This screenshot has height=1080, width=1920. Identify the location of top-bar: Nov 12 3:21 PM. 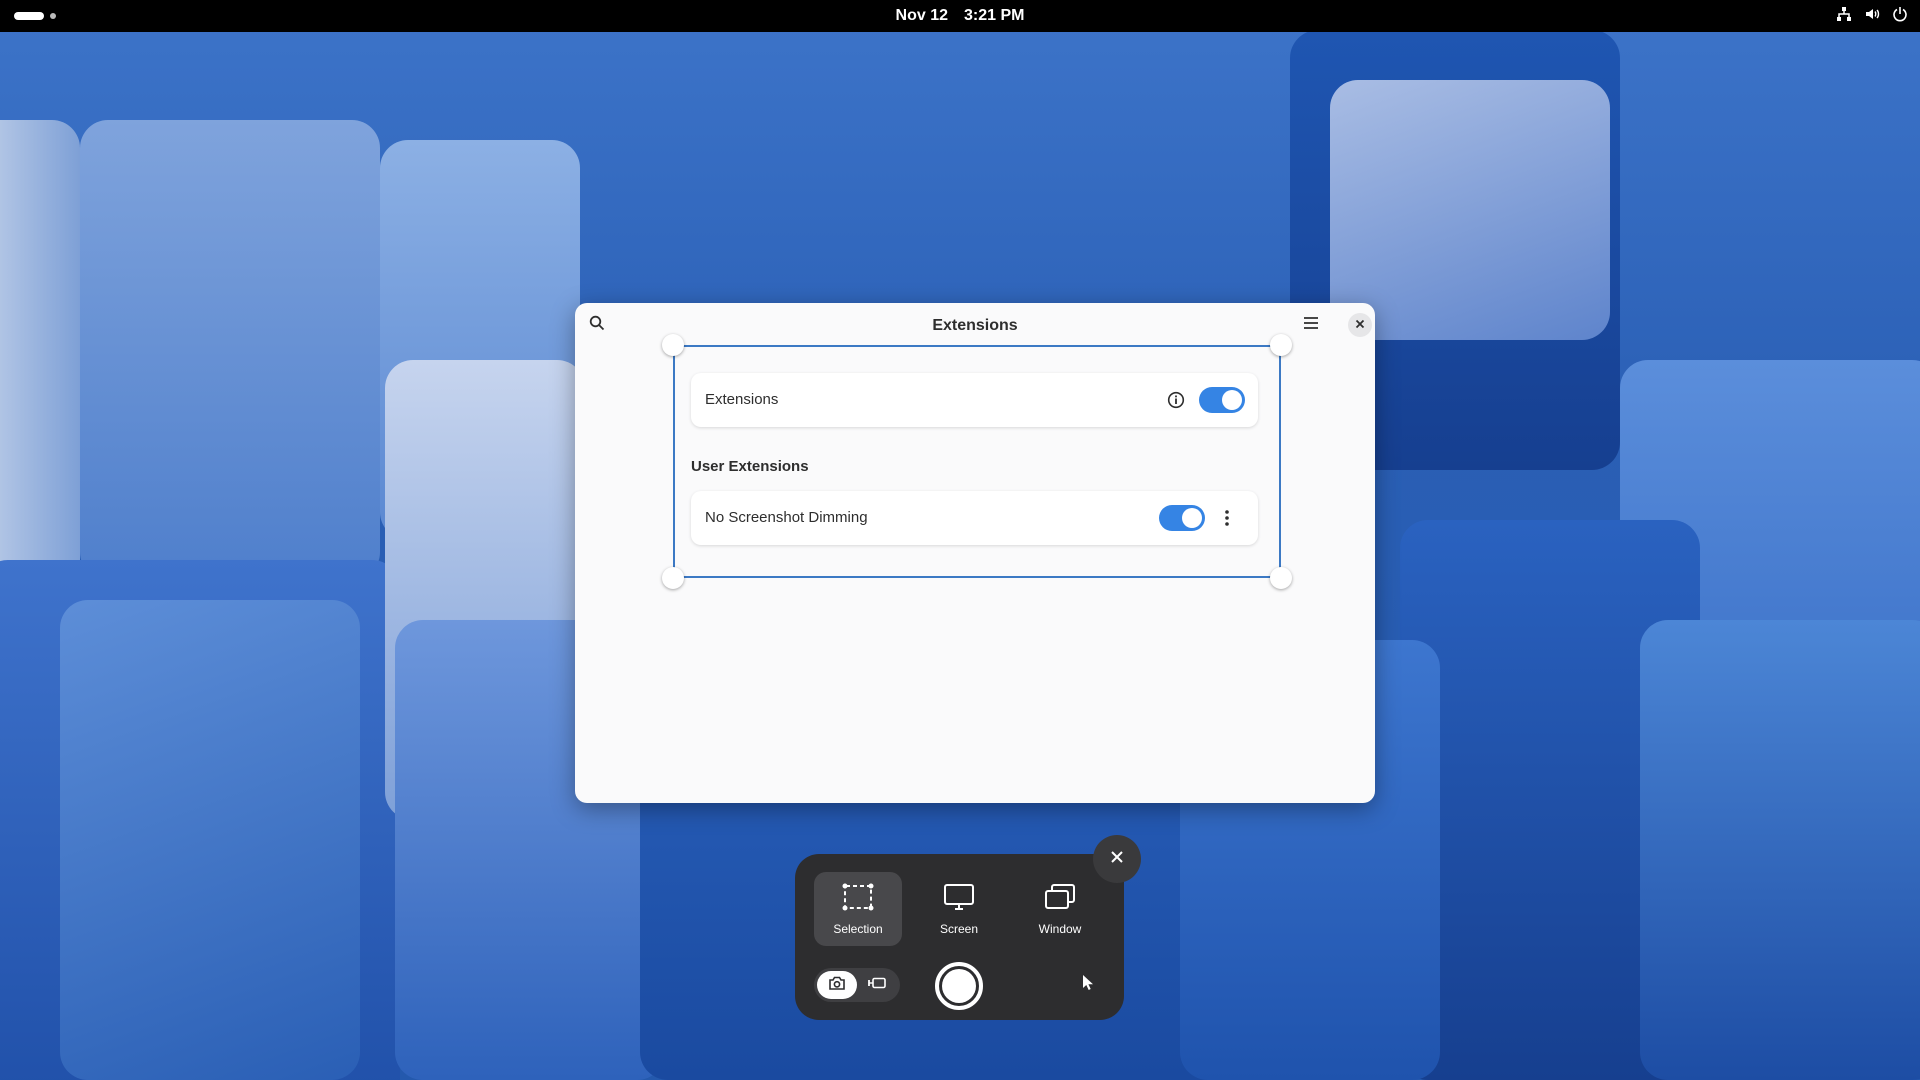
(960, 16).